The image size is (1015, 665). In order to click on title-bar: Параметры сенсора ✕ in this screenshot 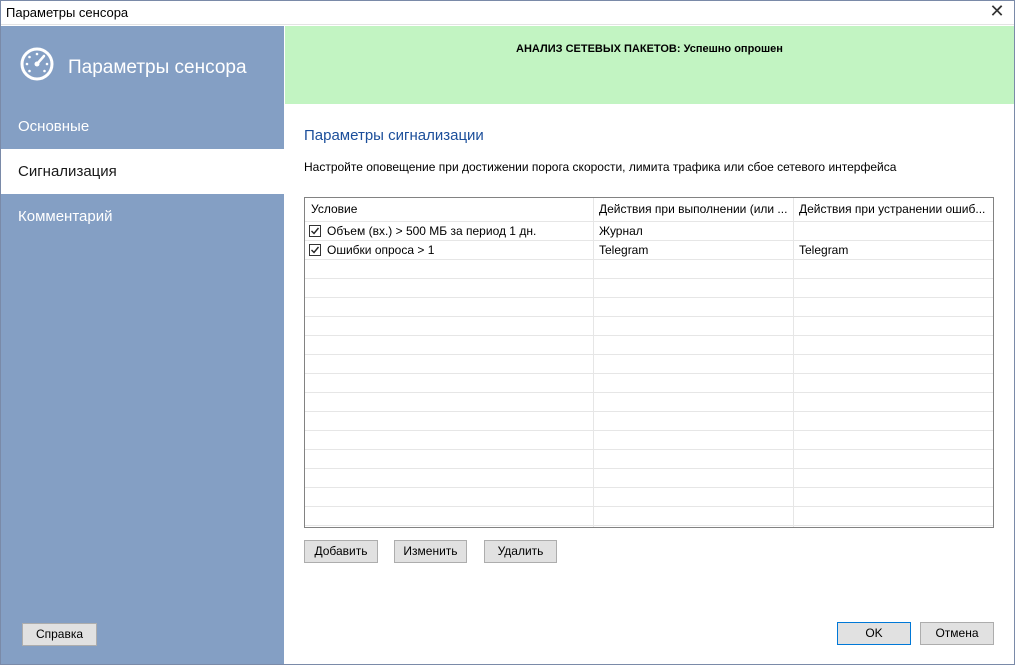, I will do `click(507, 13)`.